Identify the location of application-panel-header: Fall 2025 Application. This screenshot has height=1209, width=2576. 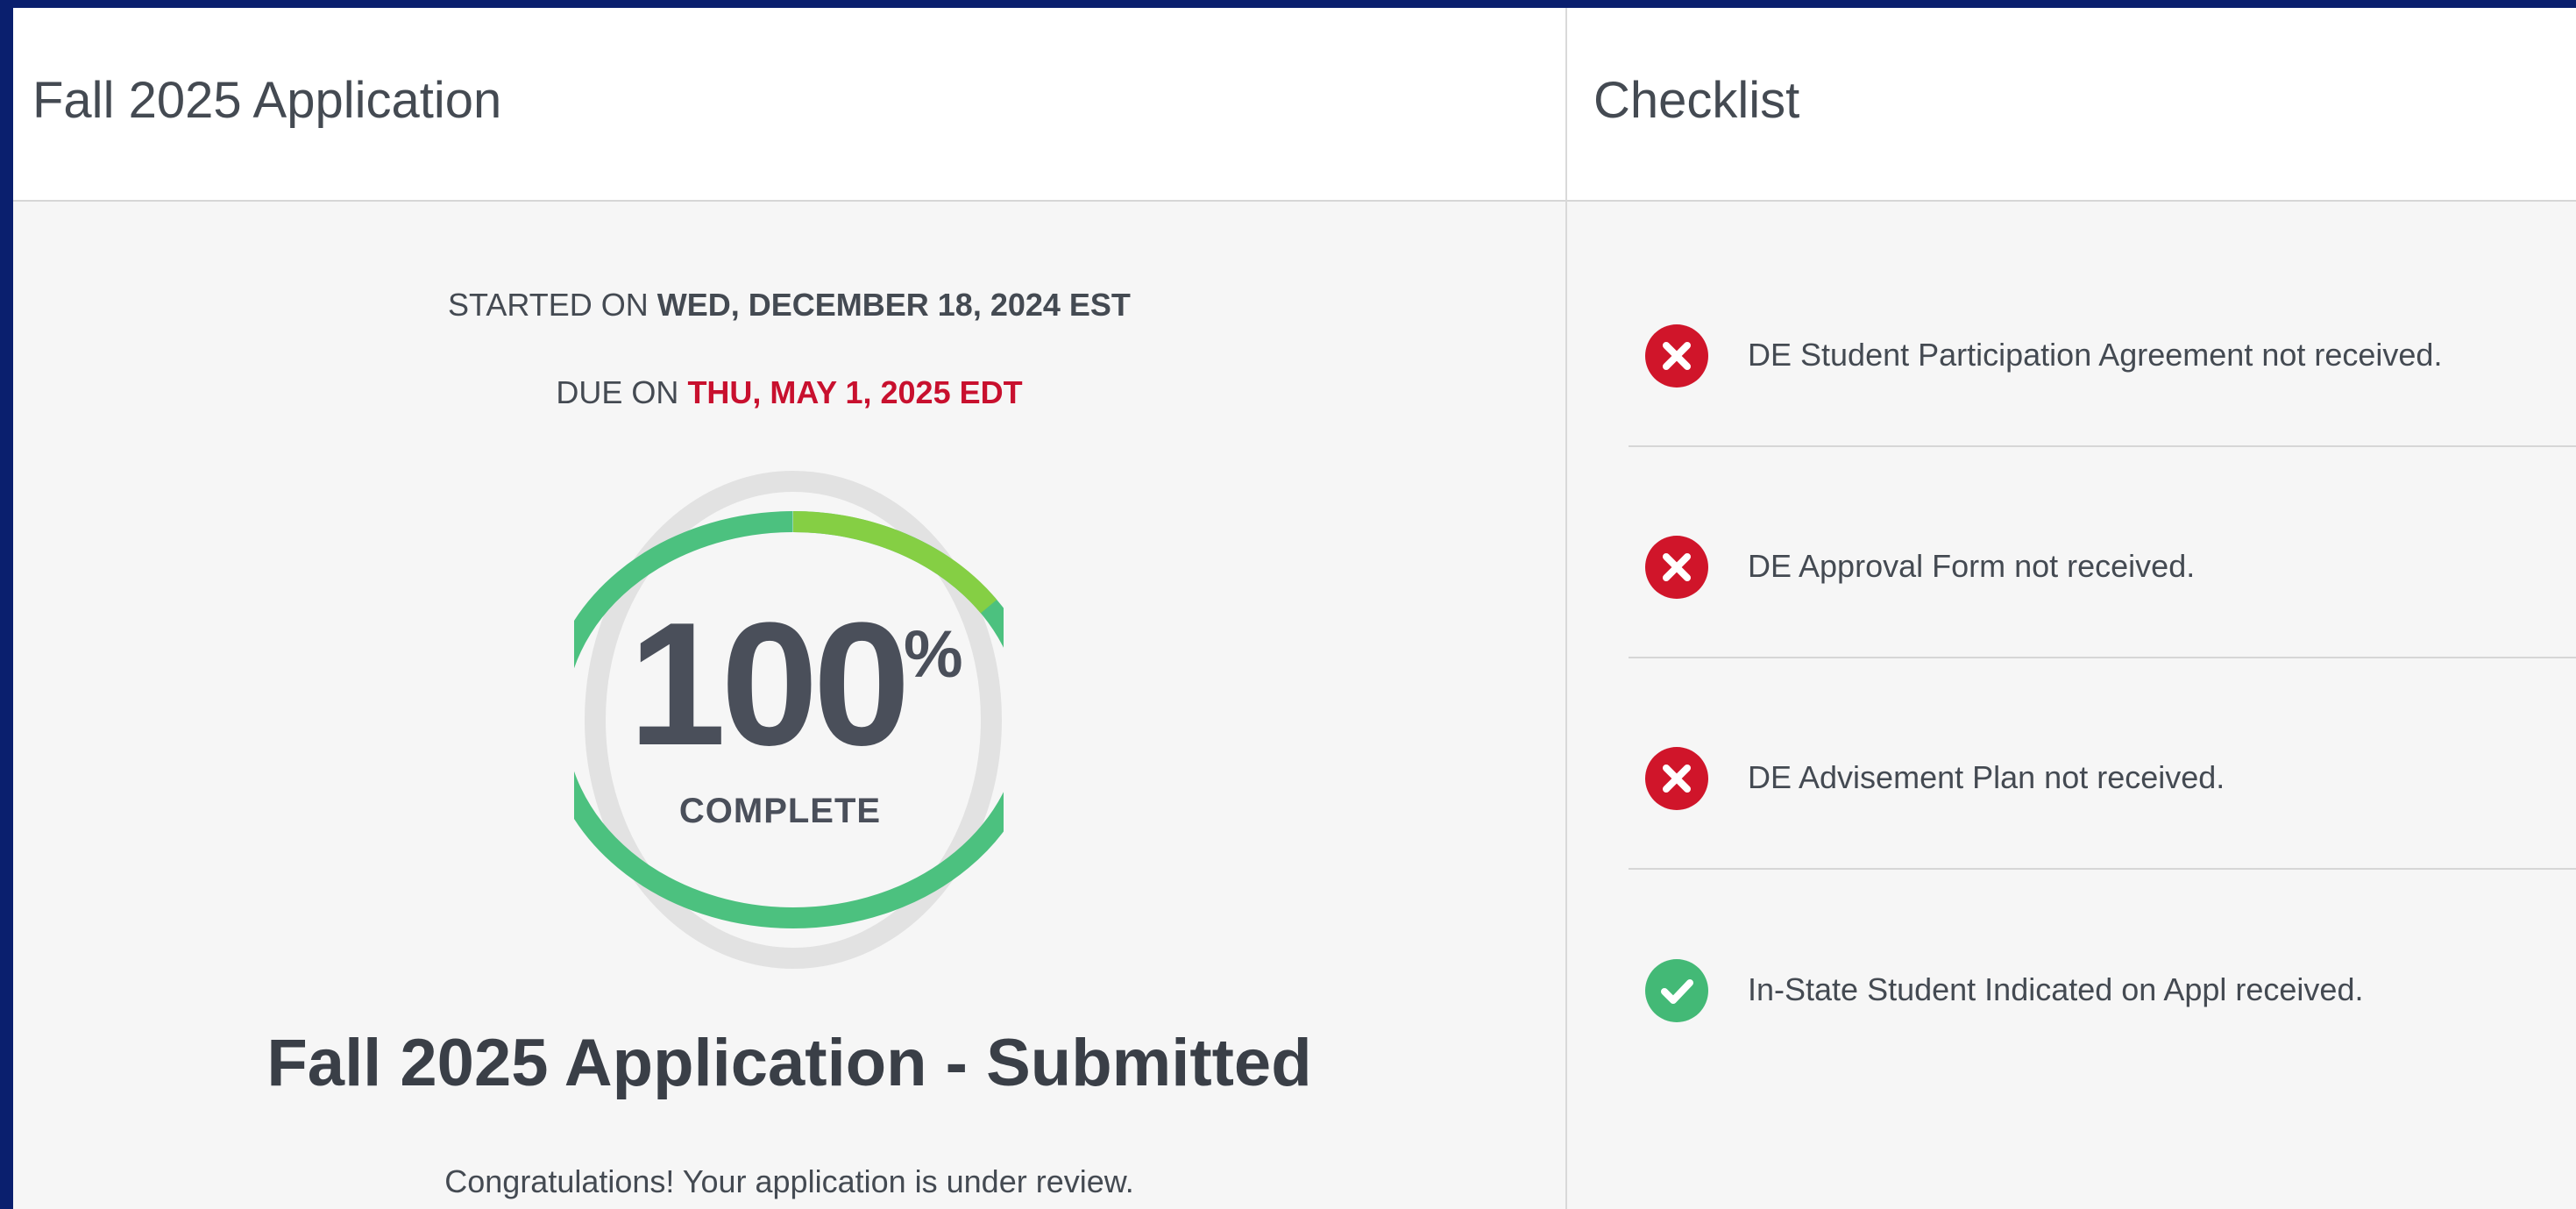
(789, 105).